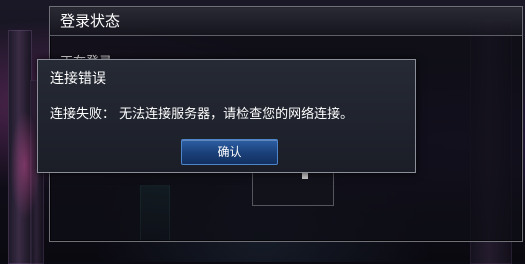  What do you see at coordinates (293, 187) in the screenshot?
I see `background-gate` at bounding box center [293, 187].